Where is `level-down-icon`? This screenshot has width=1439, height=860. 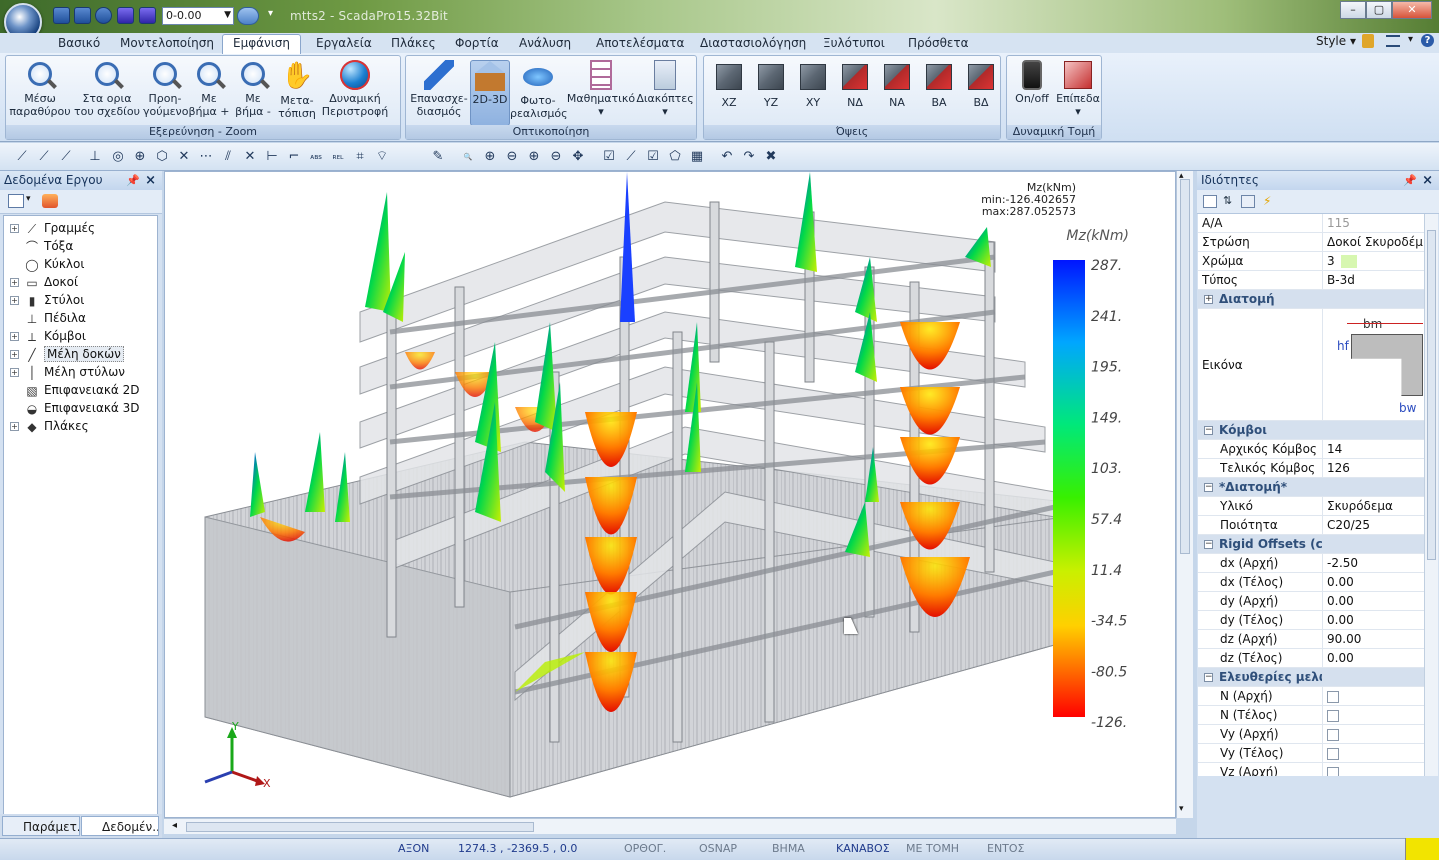
level-down-icon is located at coordinates (147, 15).